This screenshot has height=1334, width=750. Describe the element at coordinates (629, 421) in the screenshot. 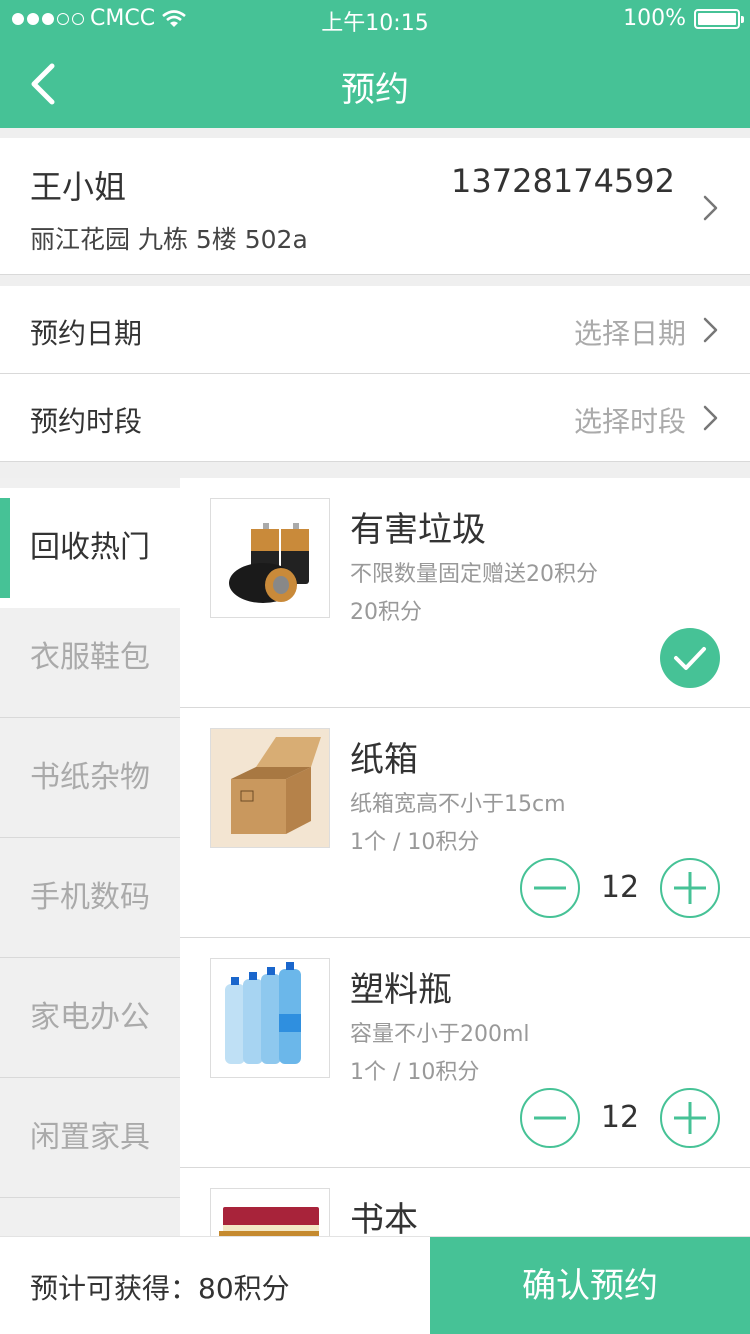

I see `appointment-time-value: 选择时段` at that location.